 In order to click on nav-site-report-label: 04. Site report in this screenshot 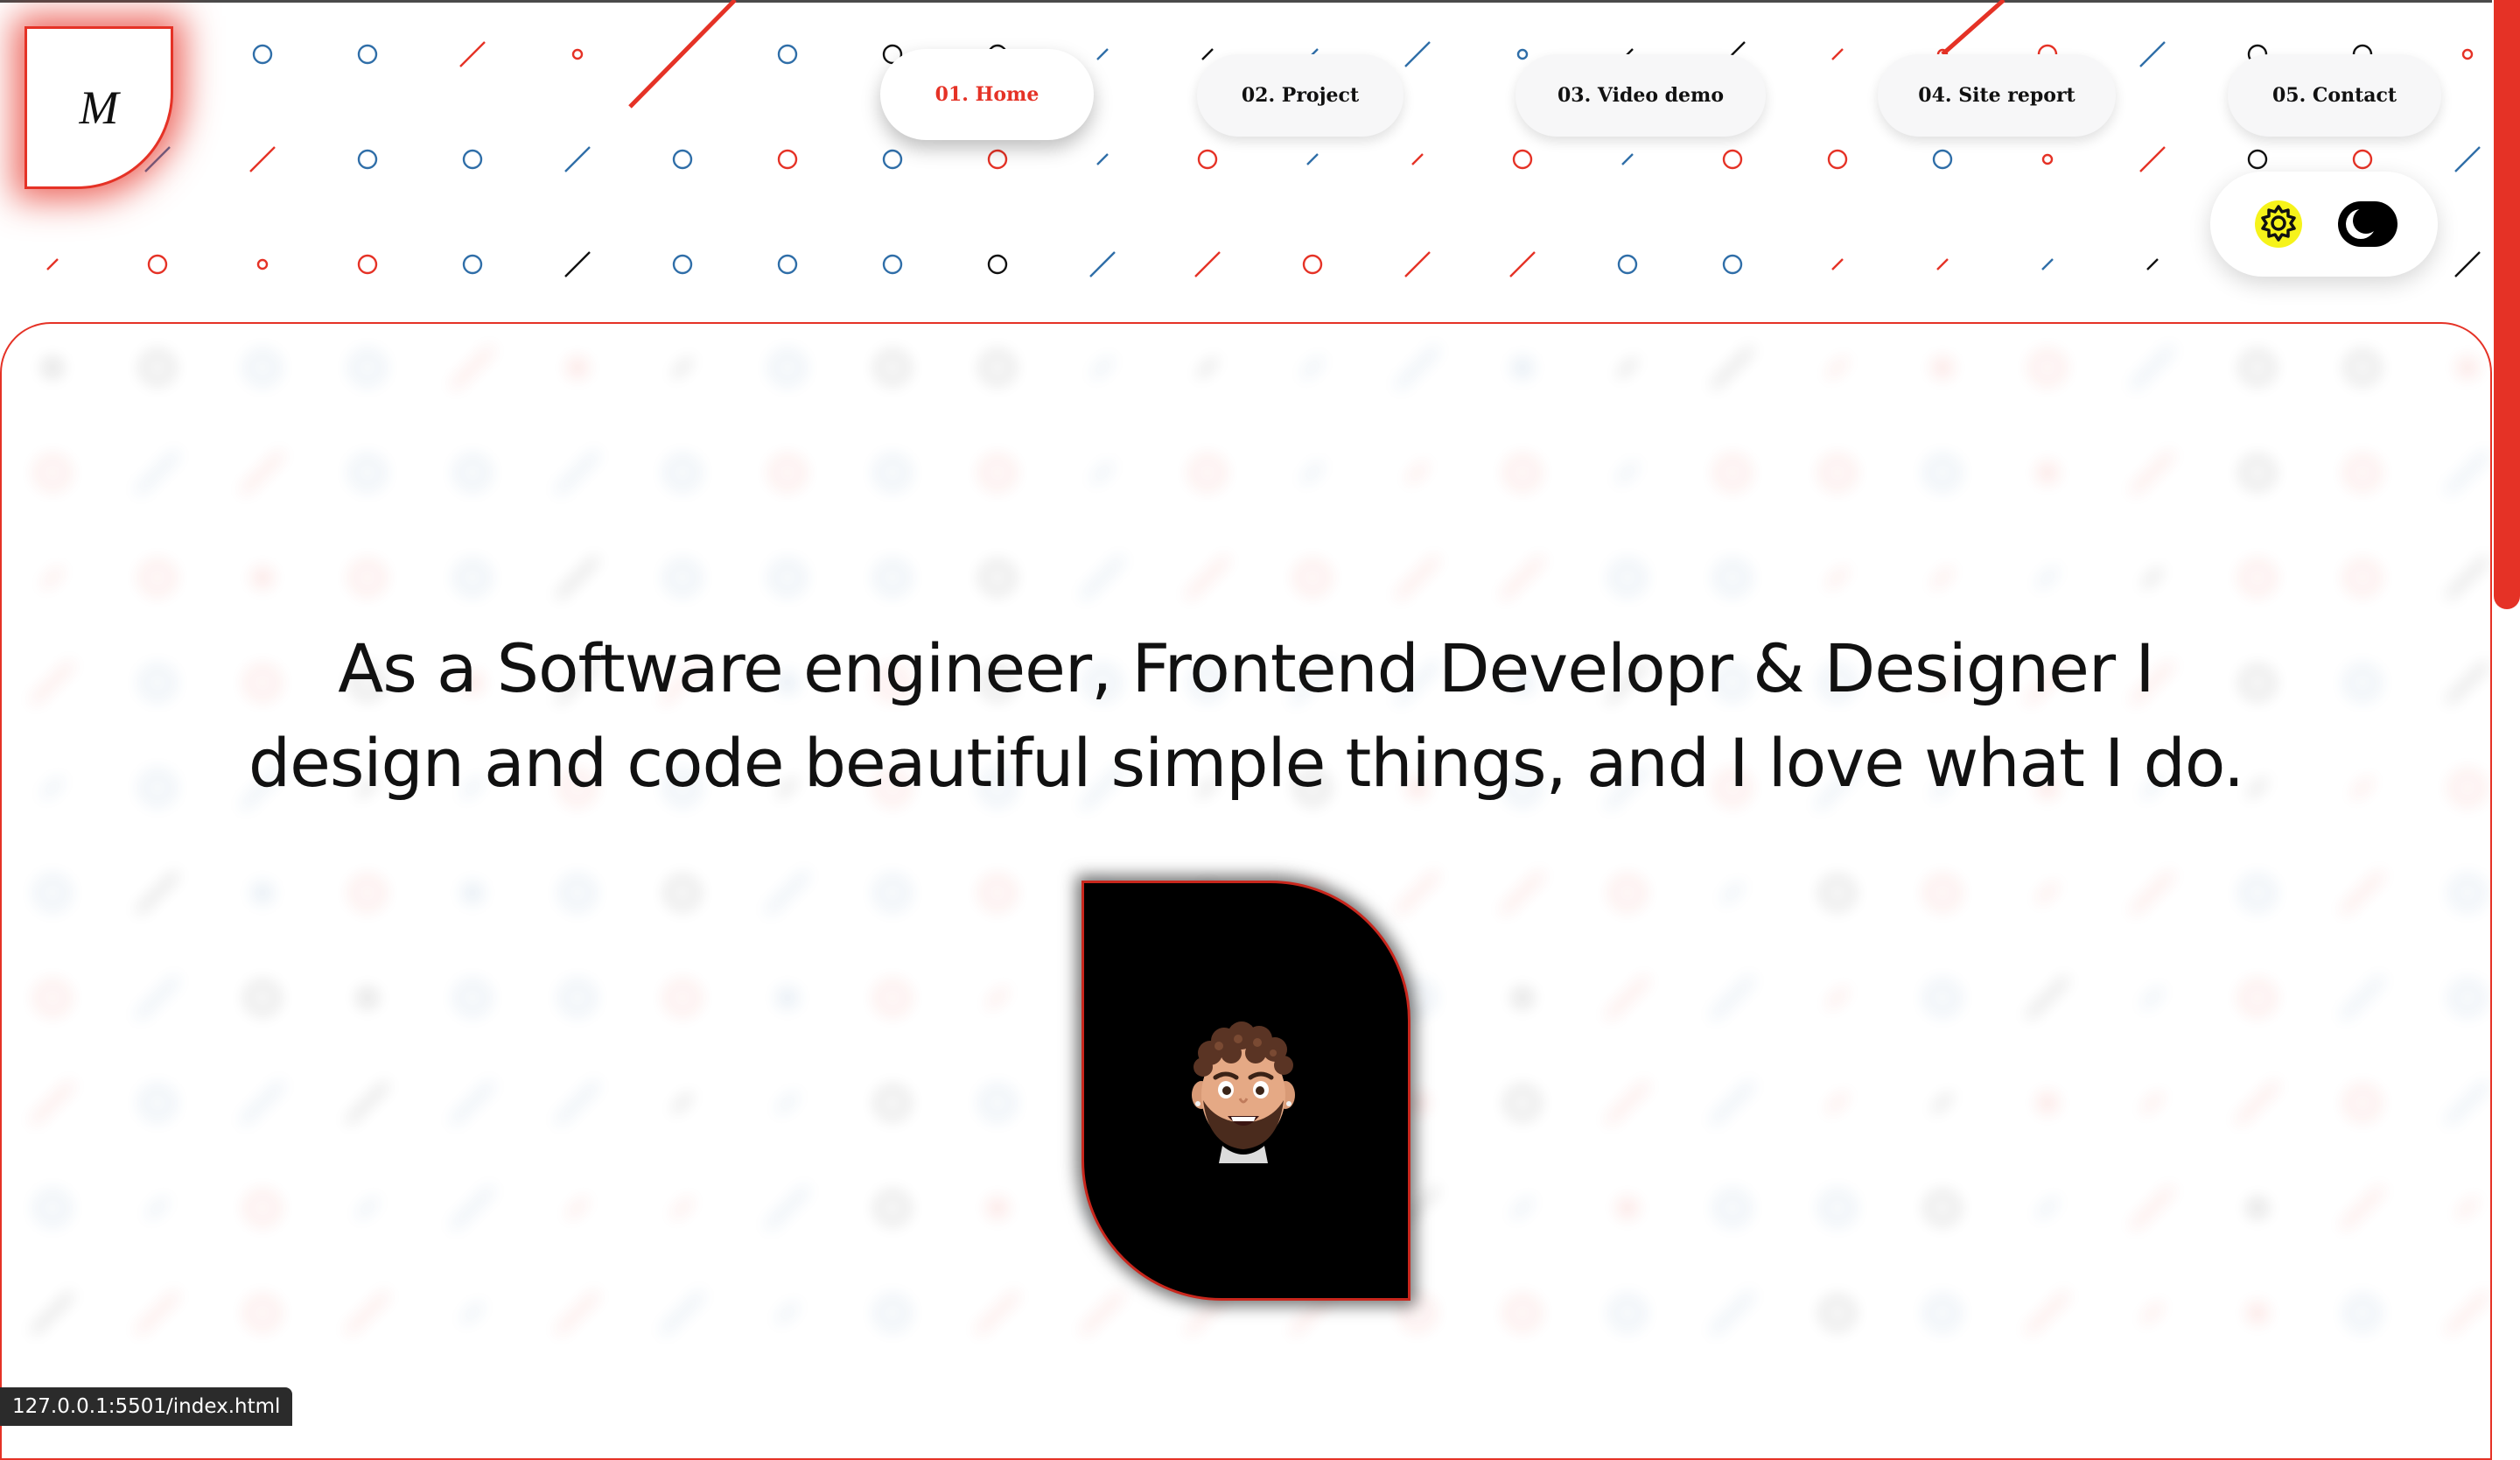, I will do `click(1997, 96)`.